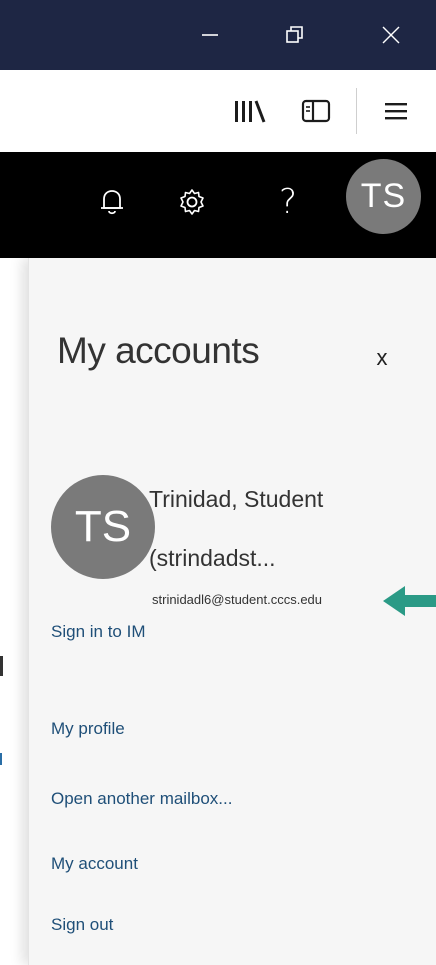 The height and width of the screenshot is (965, 436). What do you see at coordinates (88, 729) in the screenshot?
I see `my-profile-link: My profile` at bounding box center [88, 729].